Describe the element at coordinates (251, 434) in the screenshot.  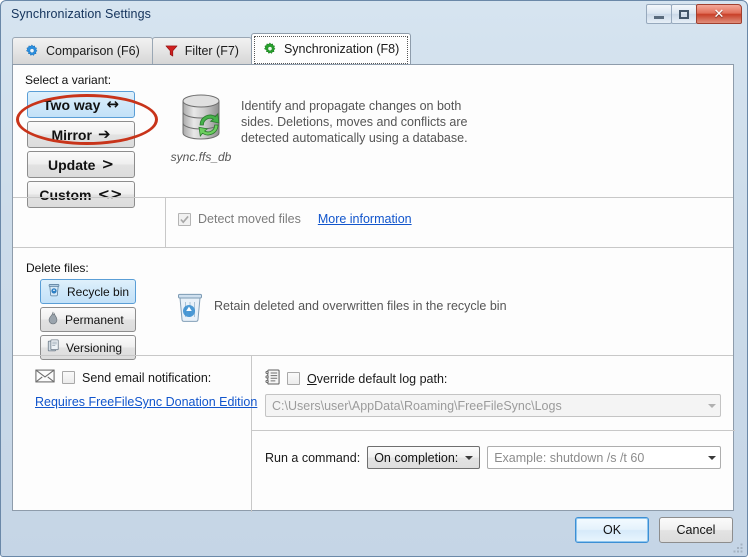
I see `divider-vertical-bottom` at that location.